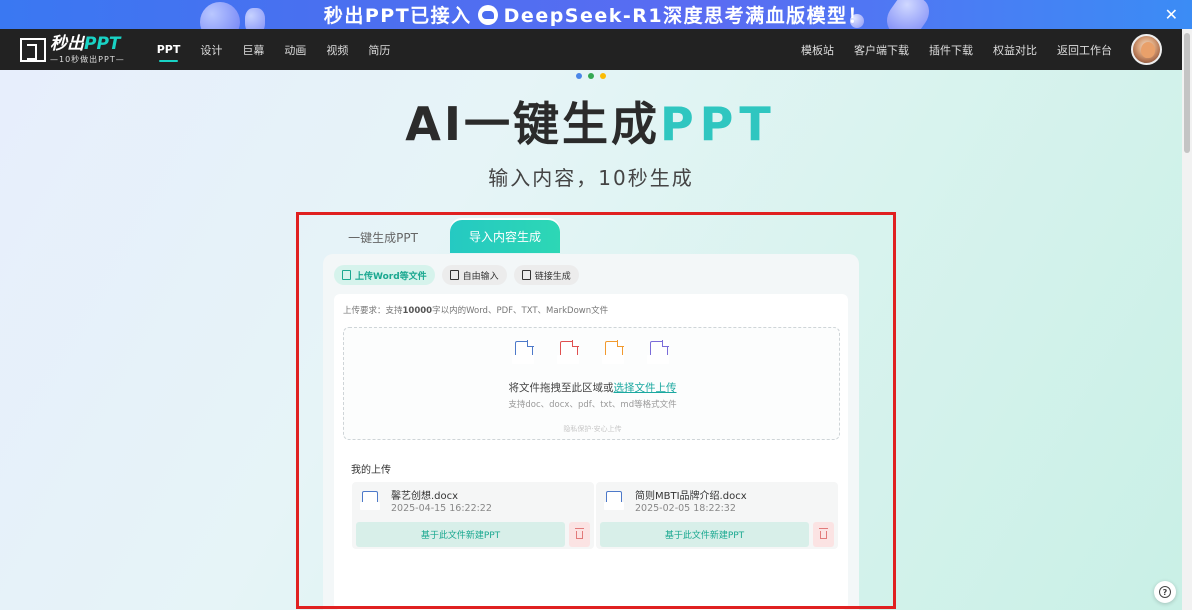 The height and width of the screenshot is (610, 1192). I want to click on hero-title-highlight: PPT, so click(718, 124).